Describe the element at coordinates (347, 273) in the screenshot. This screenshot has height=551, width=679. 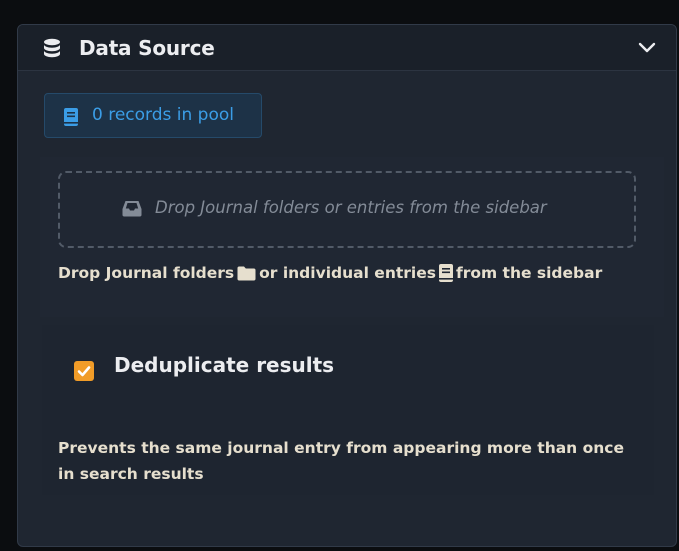
I see `help-text-part2: or individual entries` at that location.